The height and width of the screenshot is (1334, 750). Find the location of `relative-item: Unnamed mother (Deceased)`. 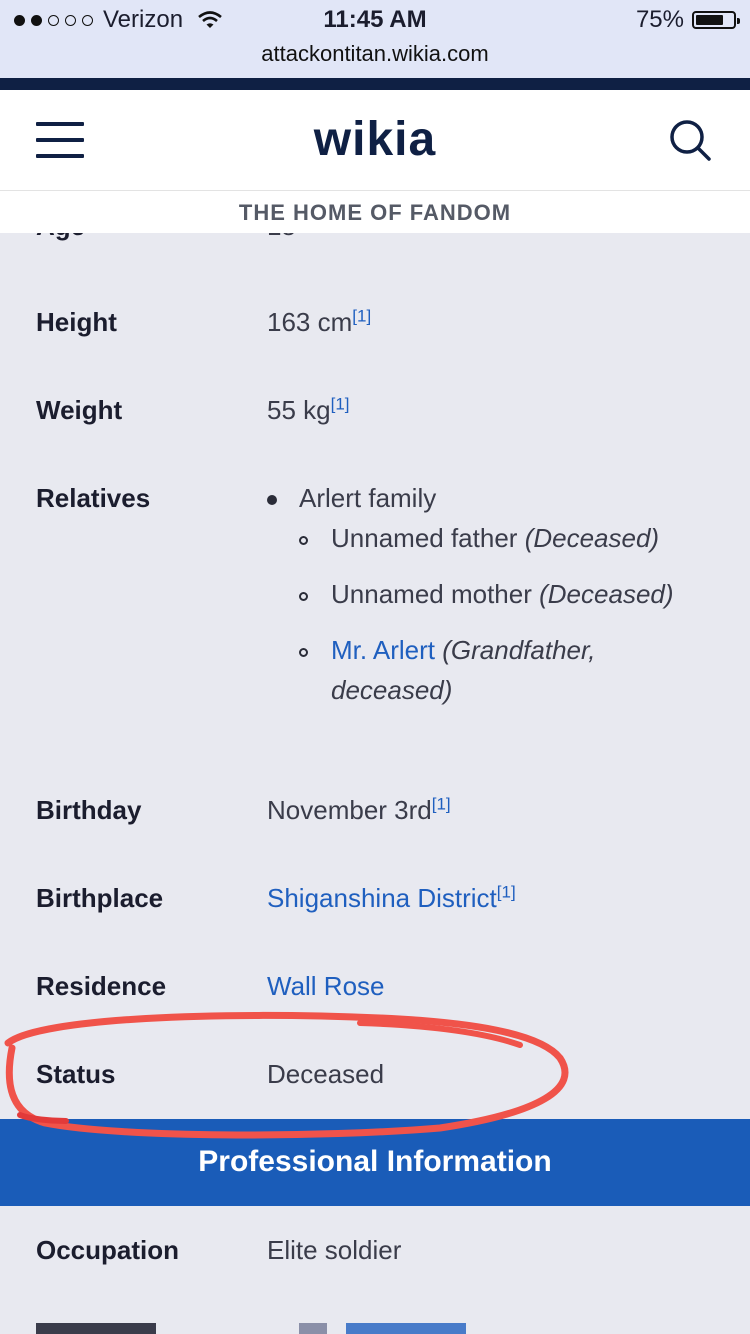

relative-item: Unnamed mother (Deceased) is located at coordinates (502, 594).